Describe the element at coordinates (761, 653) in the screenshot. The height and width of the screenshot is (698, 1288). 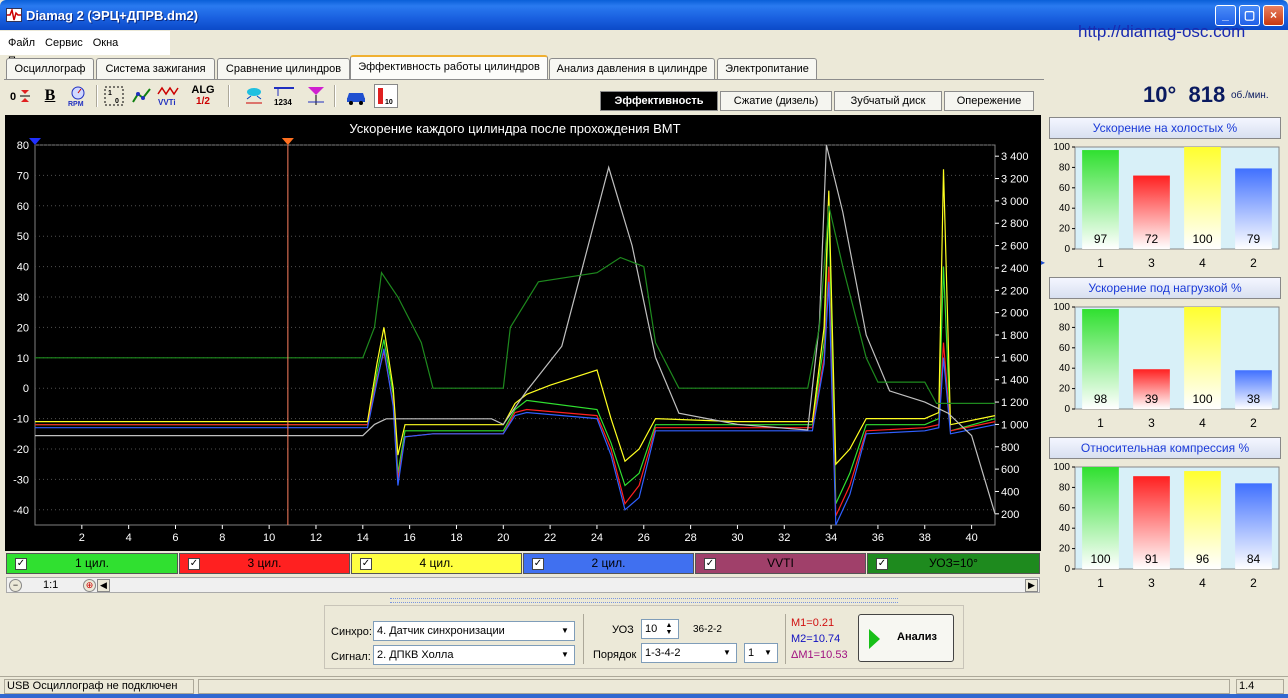
I see `order-number-select: 1 ▼` at that location.